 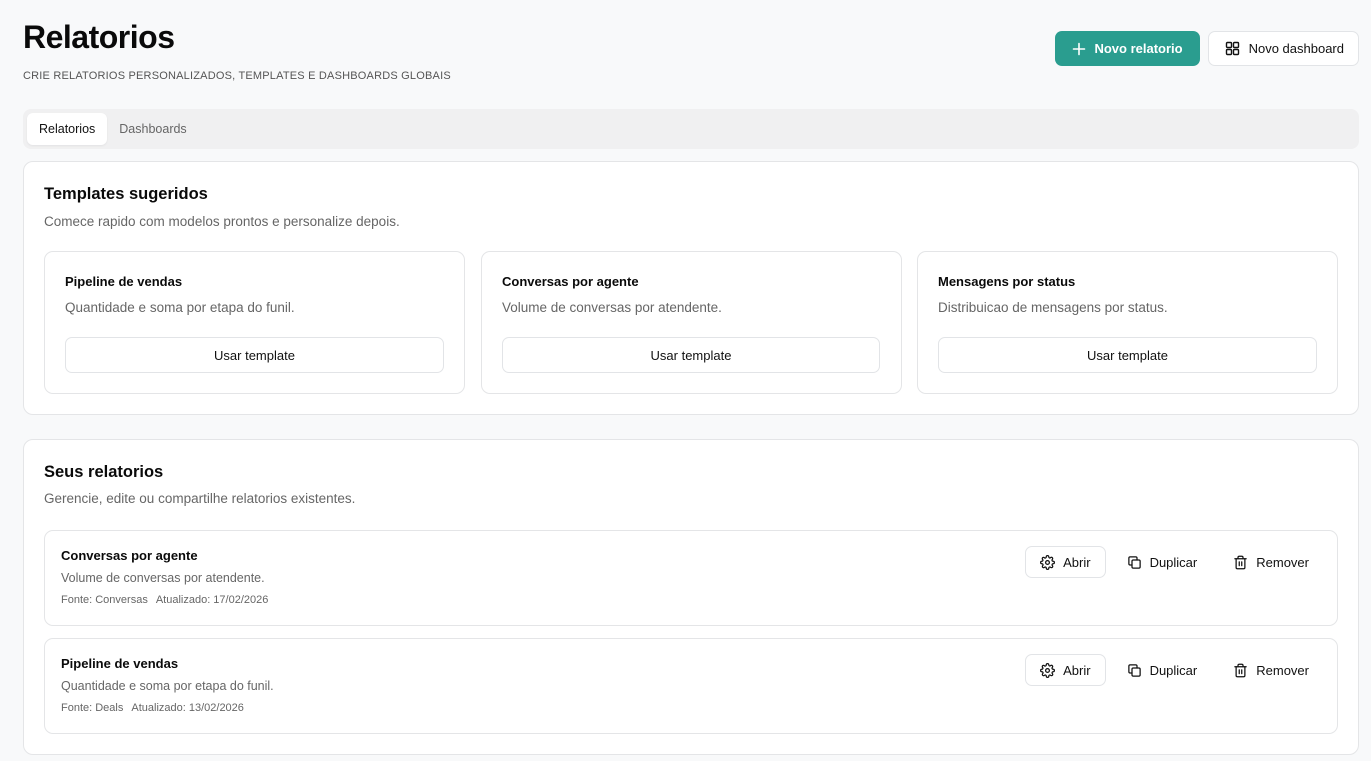 I want to click on report-meta: Fonte: Conversas Atualizado: 17/02/2026, so click(x=164, y=600).